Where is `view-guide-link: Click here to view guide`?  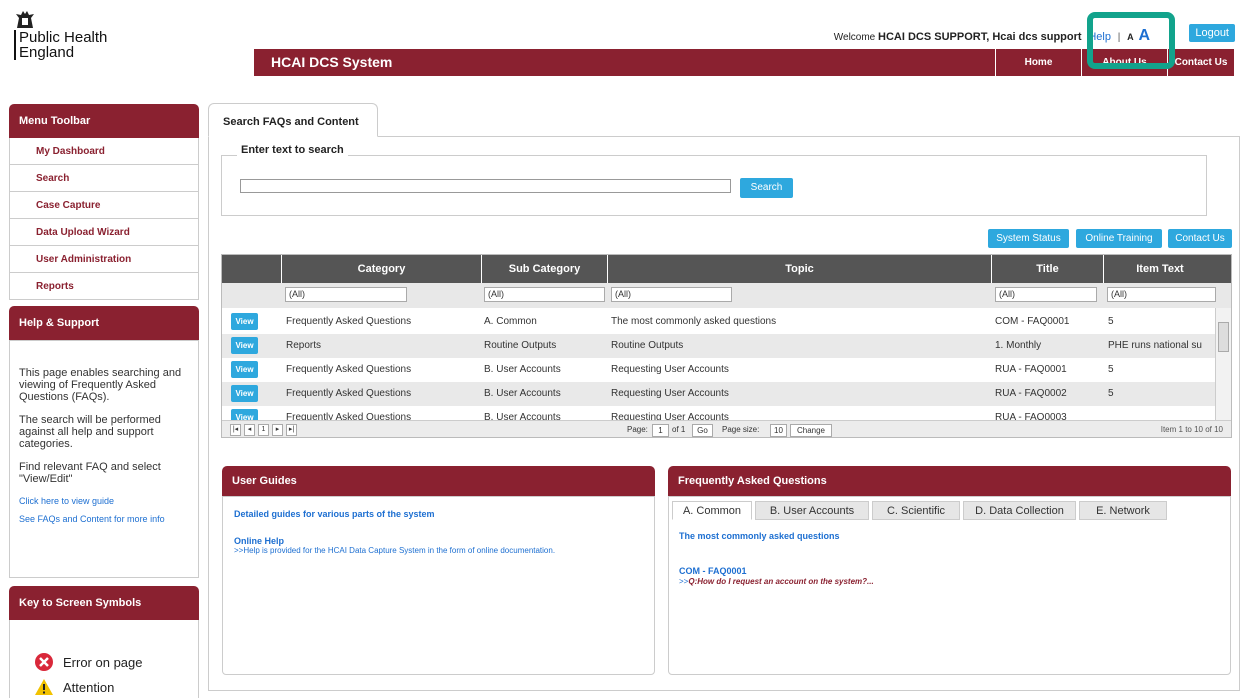 view-guide-link: Click here to view guide is located at coordinates (103, 501).